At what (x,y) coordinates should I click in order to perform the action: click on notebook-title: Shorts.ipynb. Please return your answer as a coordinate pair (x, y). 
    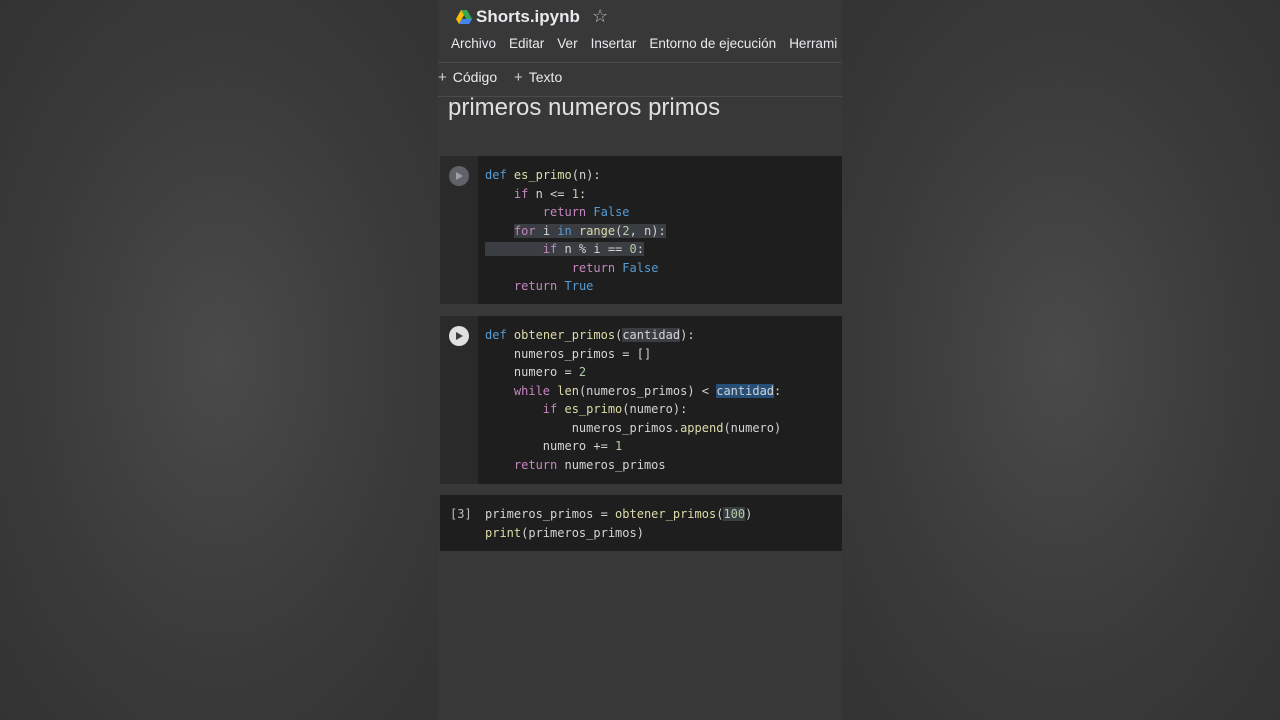
    Looking at the image, I should click on (528, 17).